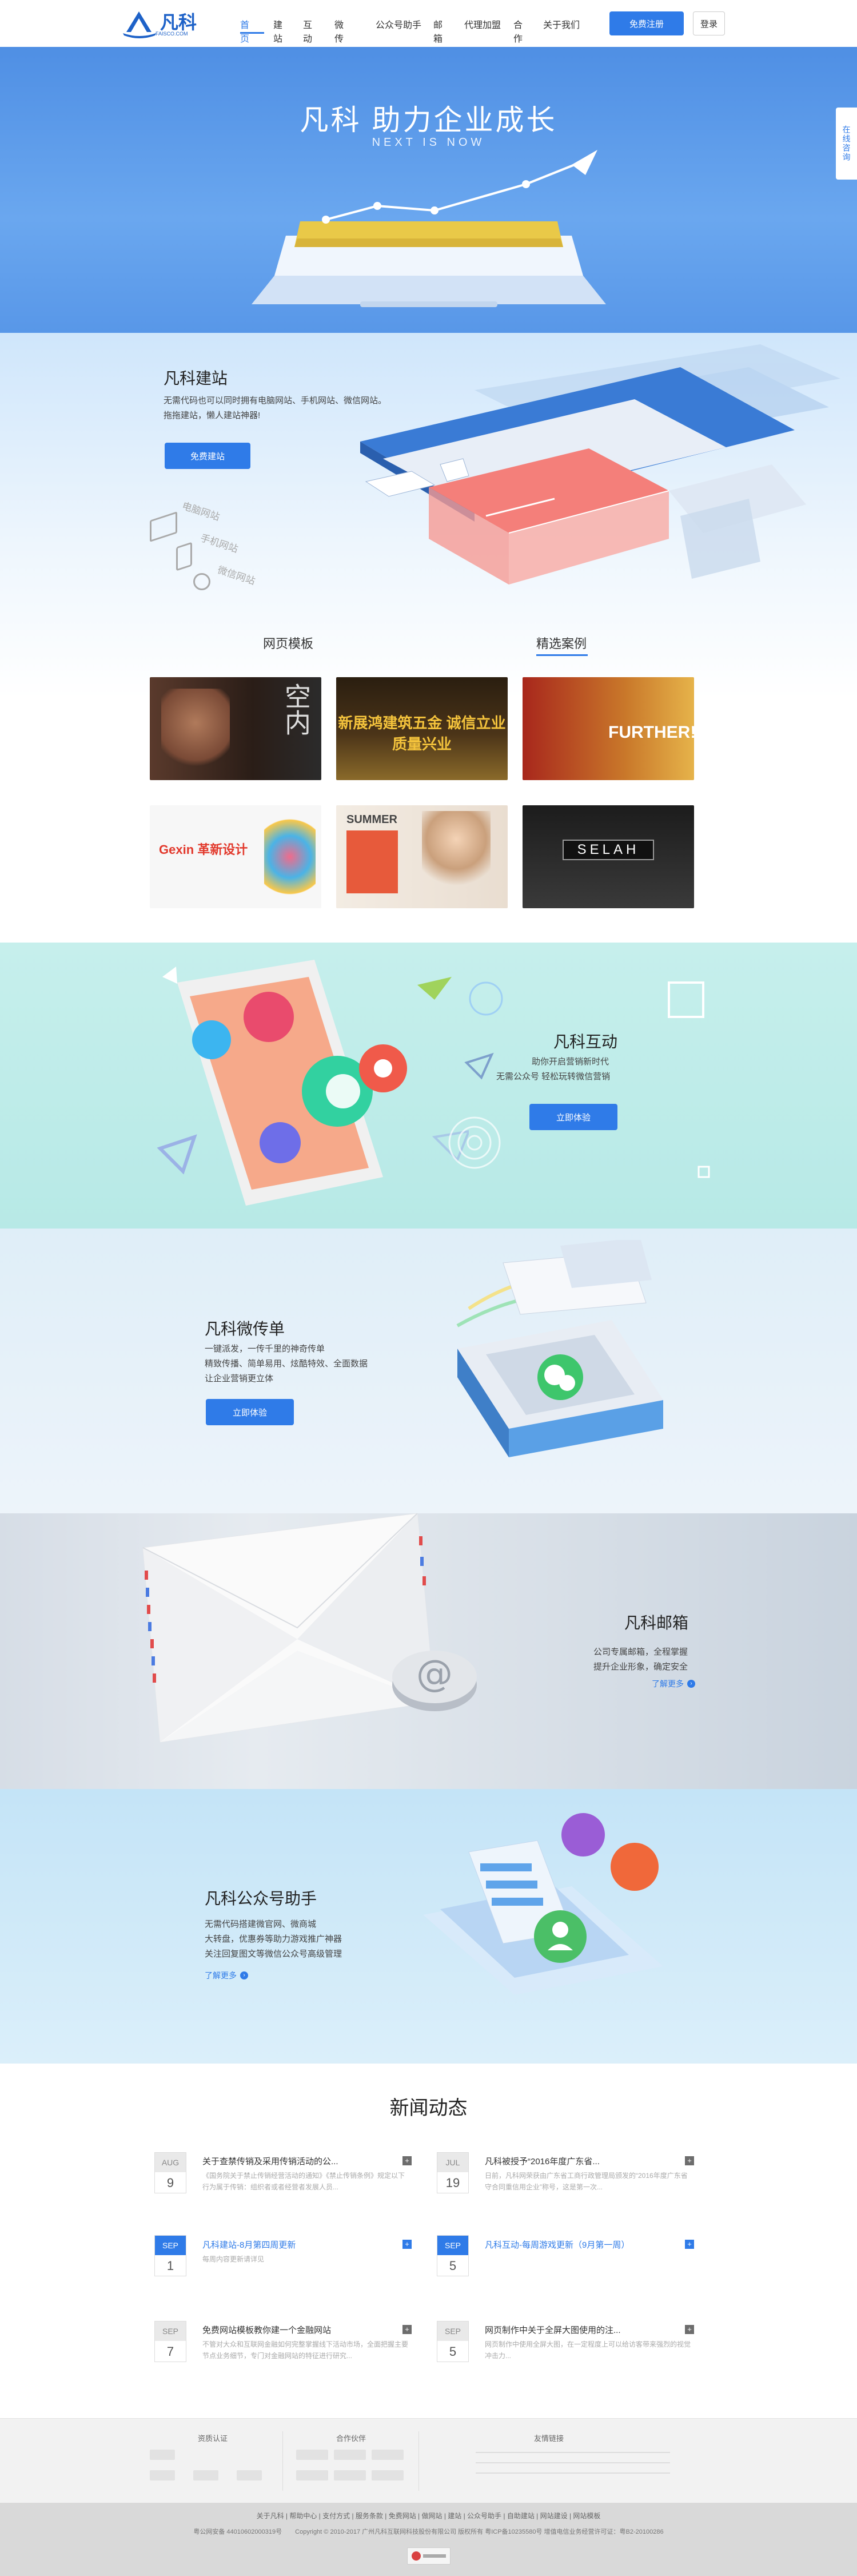 This screenshot has width=857, height=2576. What do you see at coordinates (656, 1623) in the screenshot?
I see `mail-title: 凡科邮箱` at bounding box center [656, 1623].